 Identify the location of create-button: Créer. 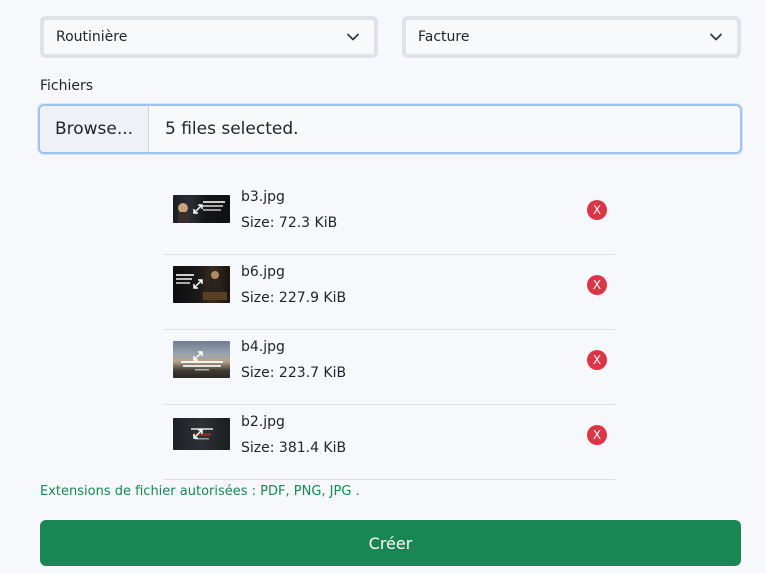
(390, 543).